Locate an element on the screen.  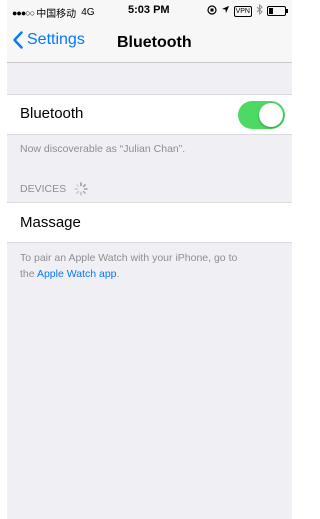
status-time: 5:03 PM is located at coordinates (149, 10).